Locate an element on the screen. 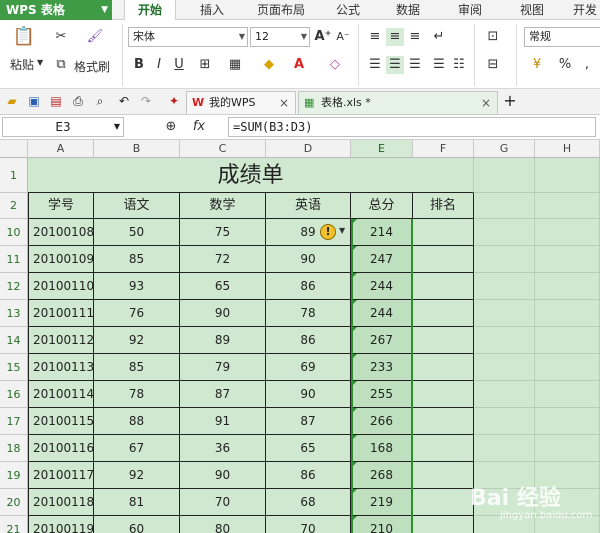 Image resolution: width=600 pixels, height=533 pixels. app-logo-menu: WPS 表格 ▼ is located at coordinates (56, 10).